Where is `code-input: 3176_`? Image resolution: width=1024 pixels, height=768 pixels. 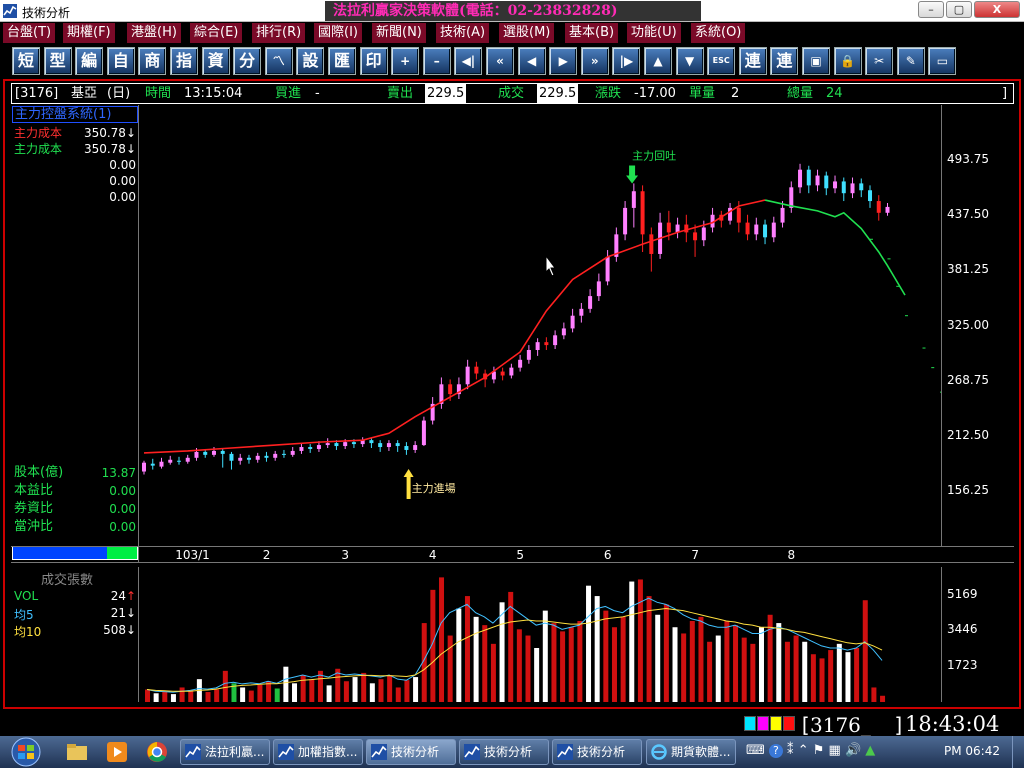
code-input: 3176_ is located at coordinates (840, 725).